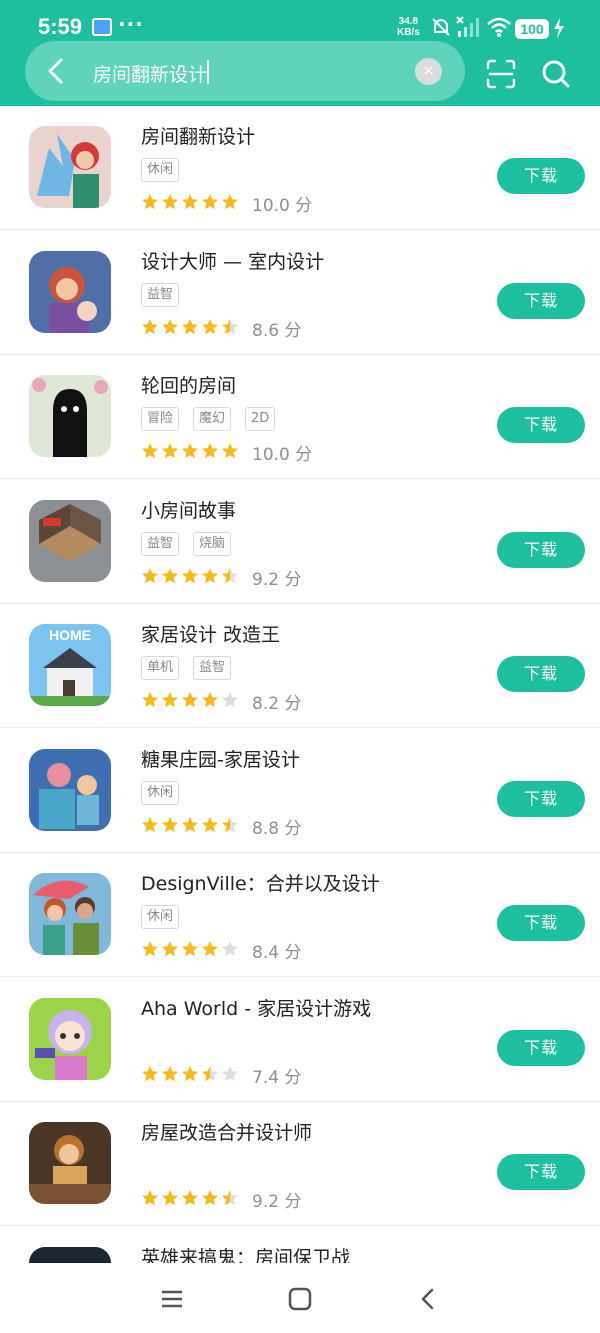  Describe the element at coordinates (102, 27) in the screenshot. I see `mail-notification-icon` at that location.